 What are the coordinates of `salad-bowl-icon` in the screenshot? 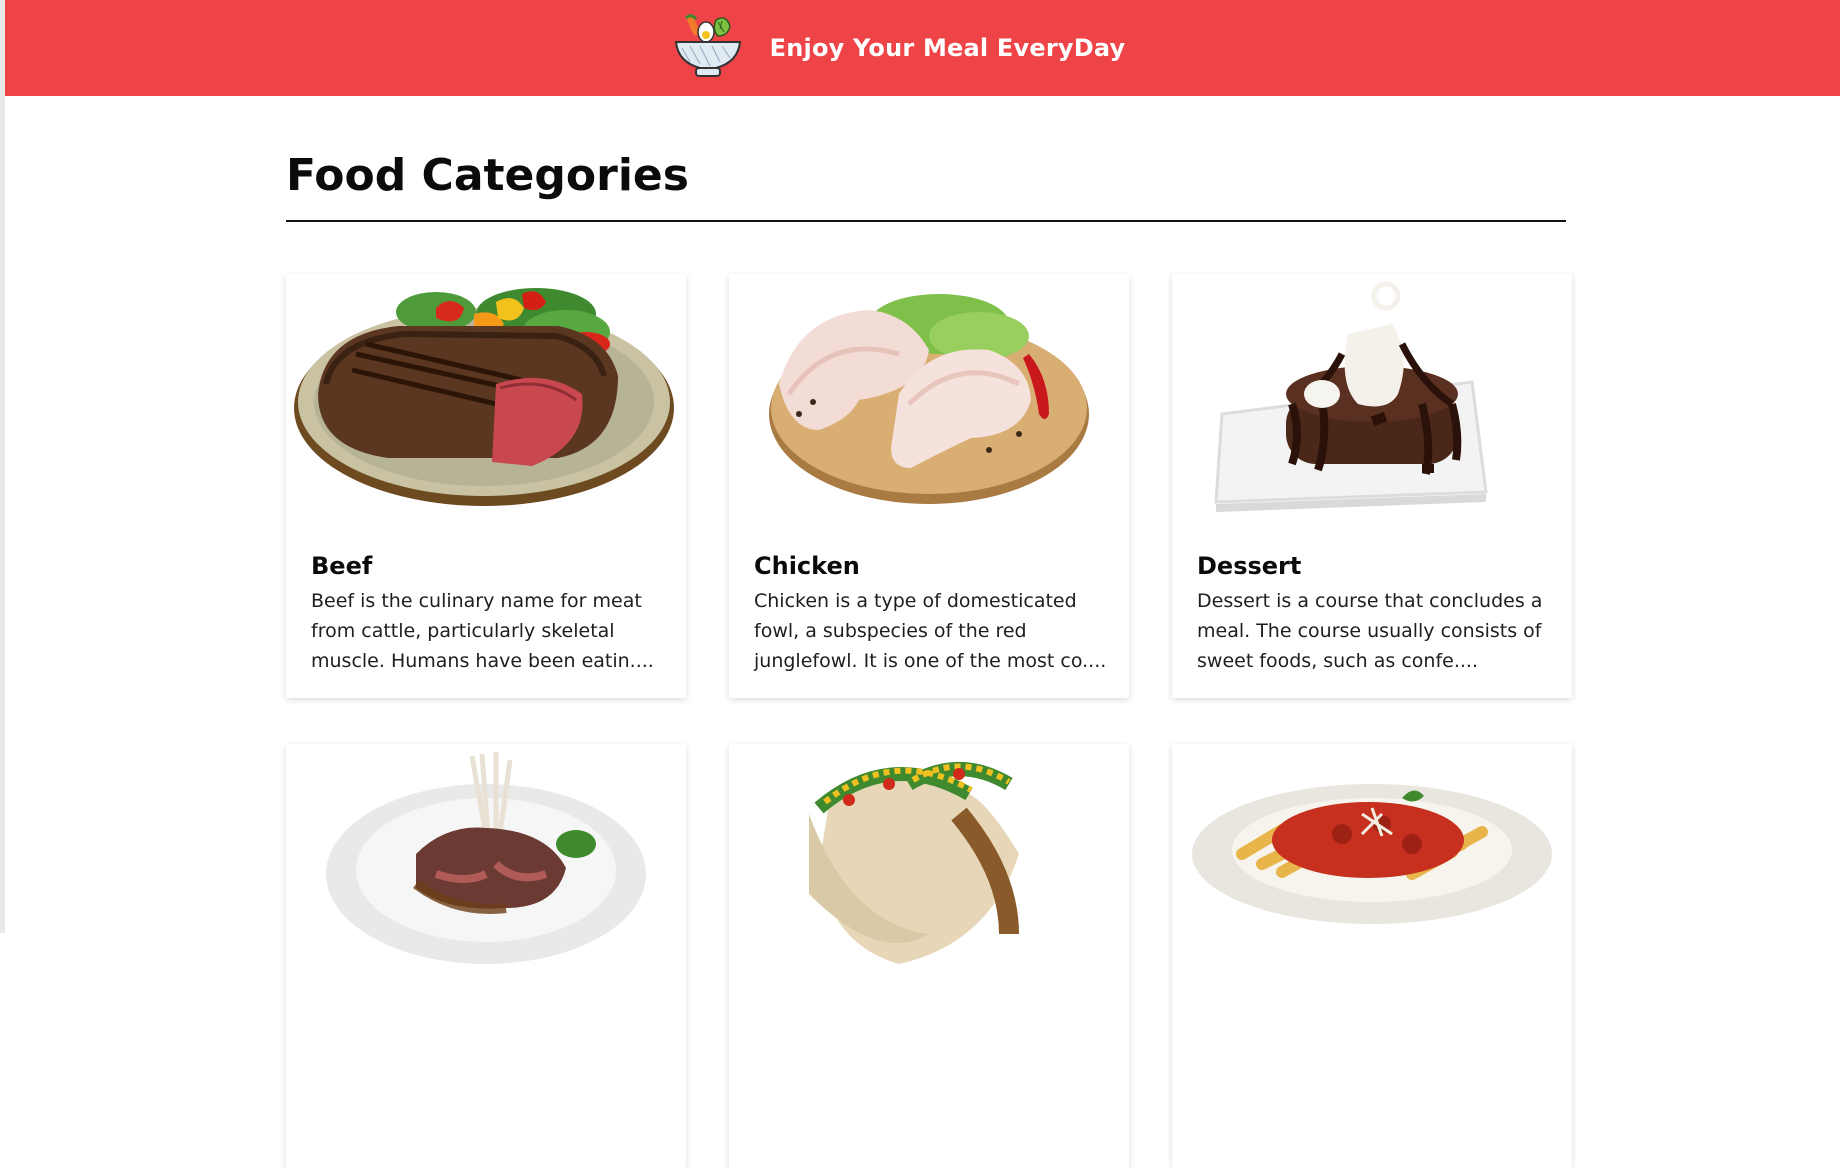 It's located at (708, 48).